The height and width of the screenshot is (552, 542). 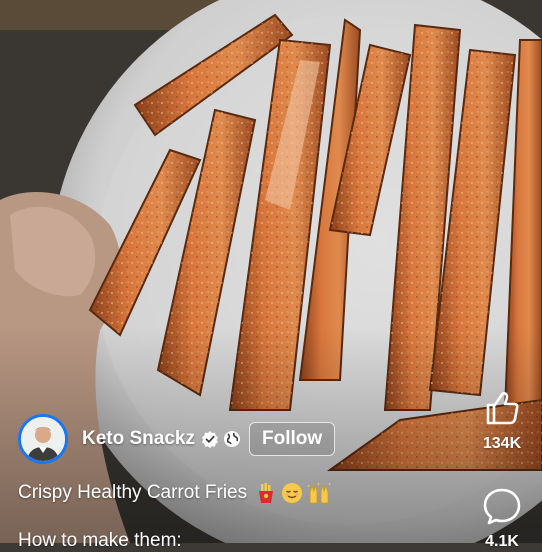 What do you see at coordinates (138, 439) in the screenshot?
I see `author-name: Keto Snackz` at bounding box center [138, 439].